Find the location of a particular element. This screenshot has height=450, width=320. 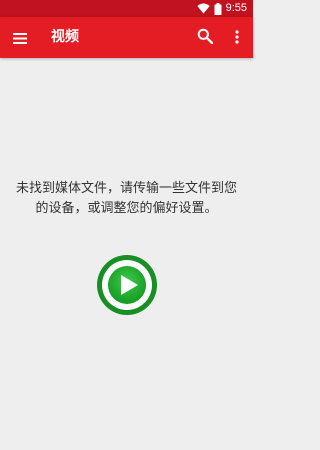

status-time: 9:55 is located at coordinates (236, 8).